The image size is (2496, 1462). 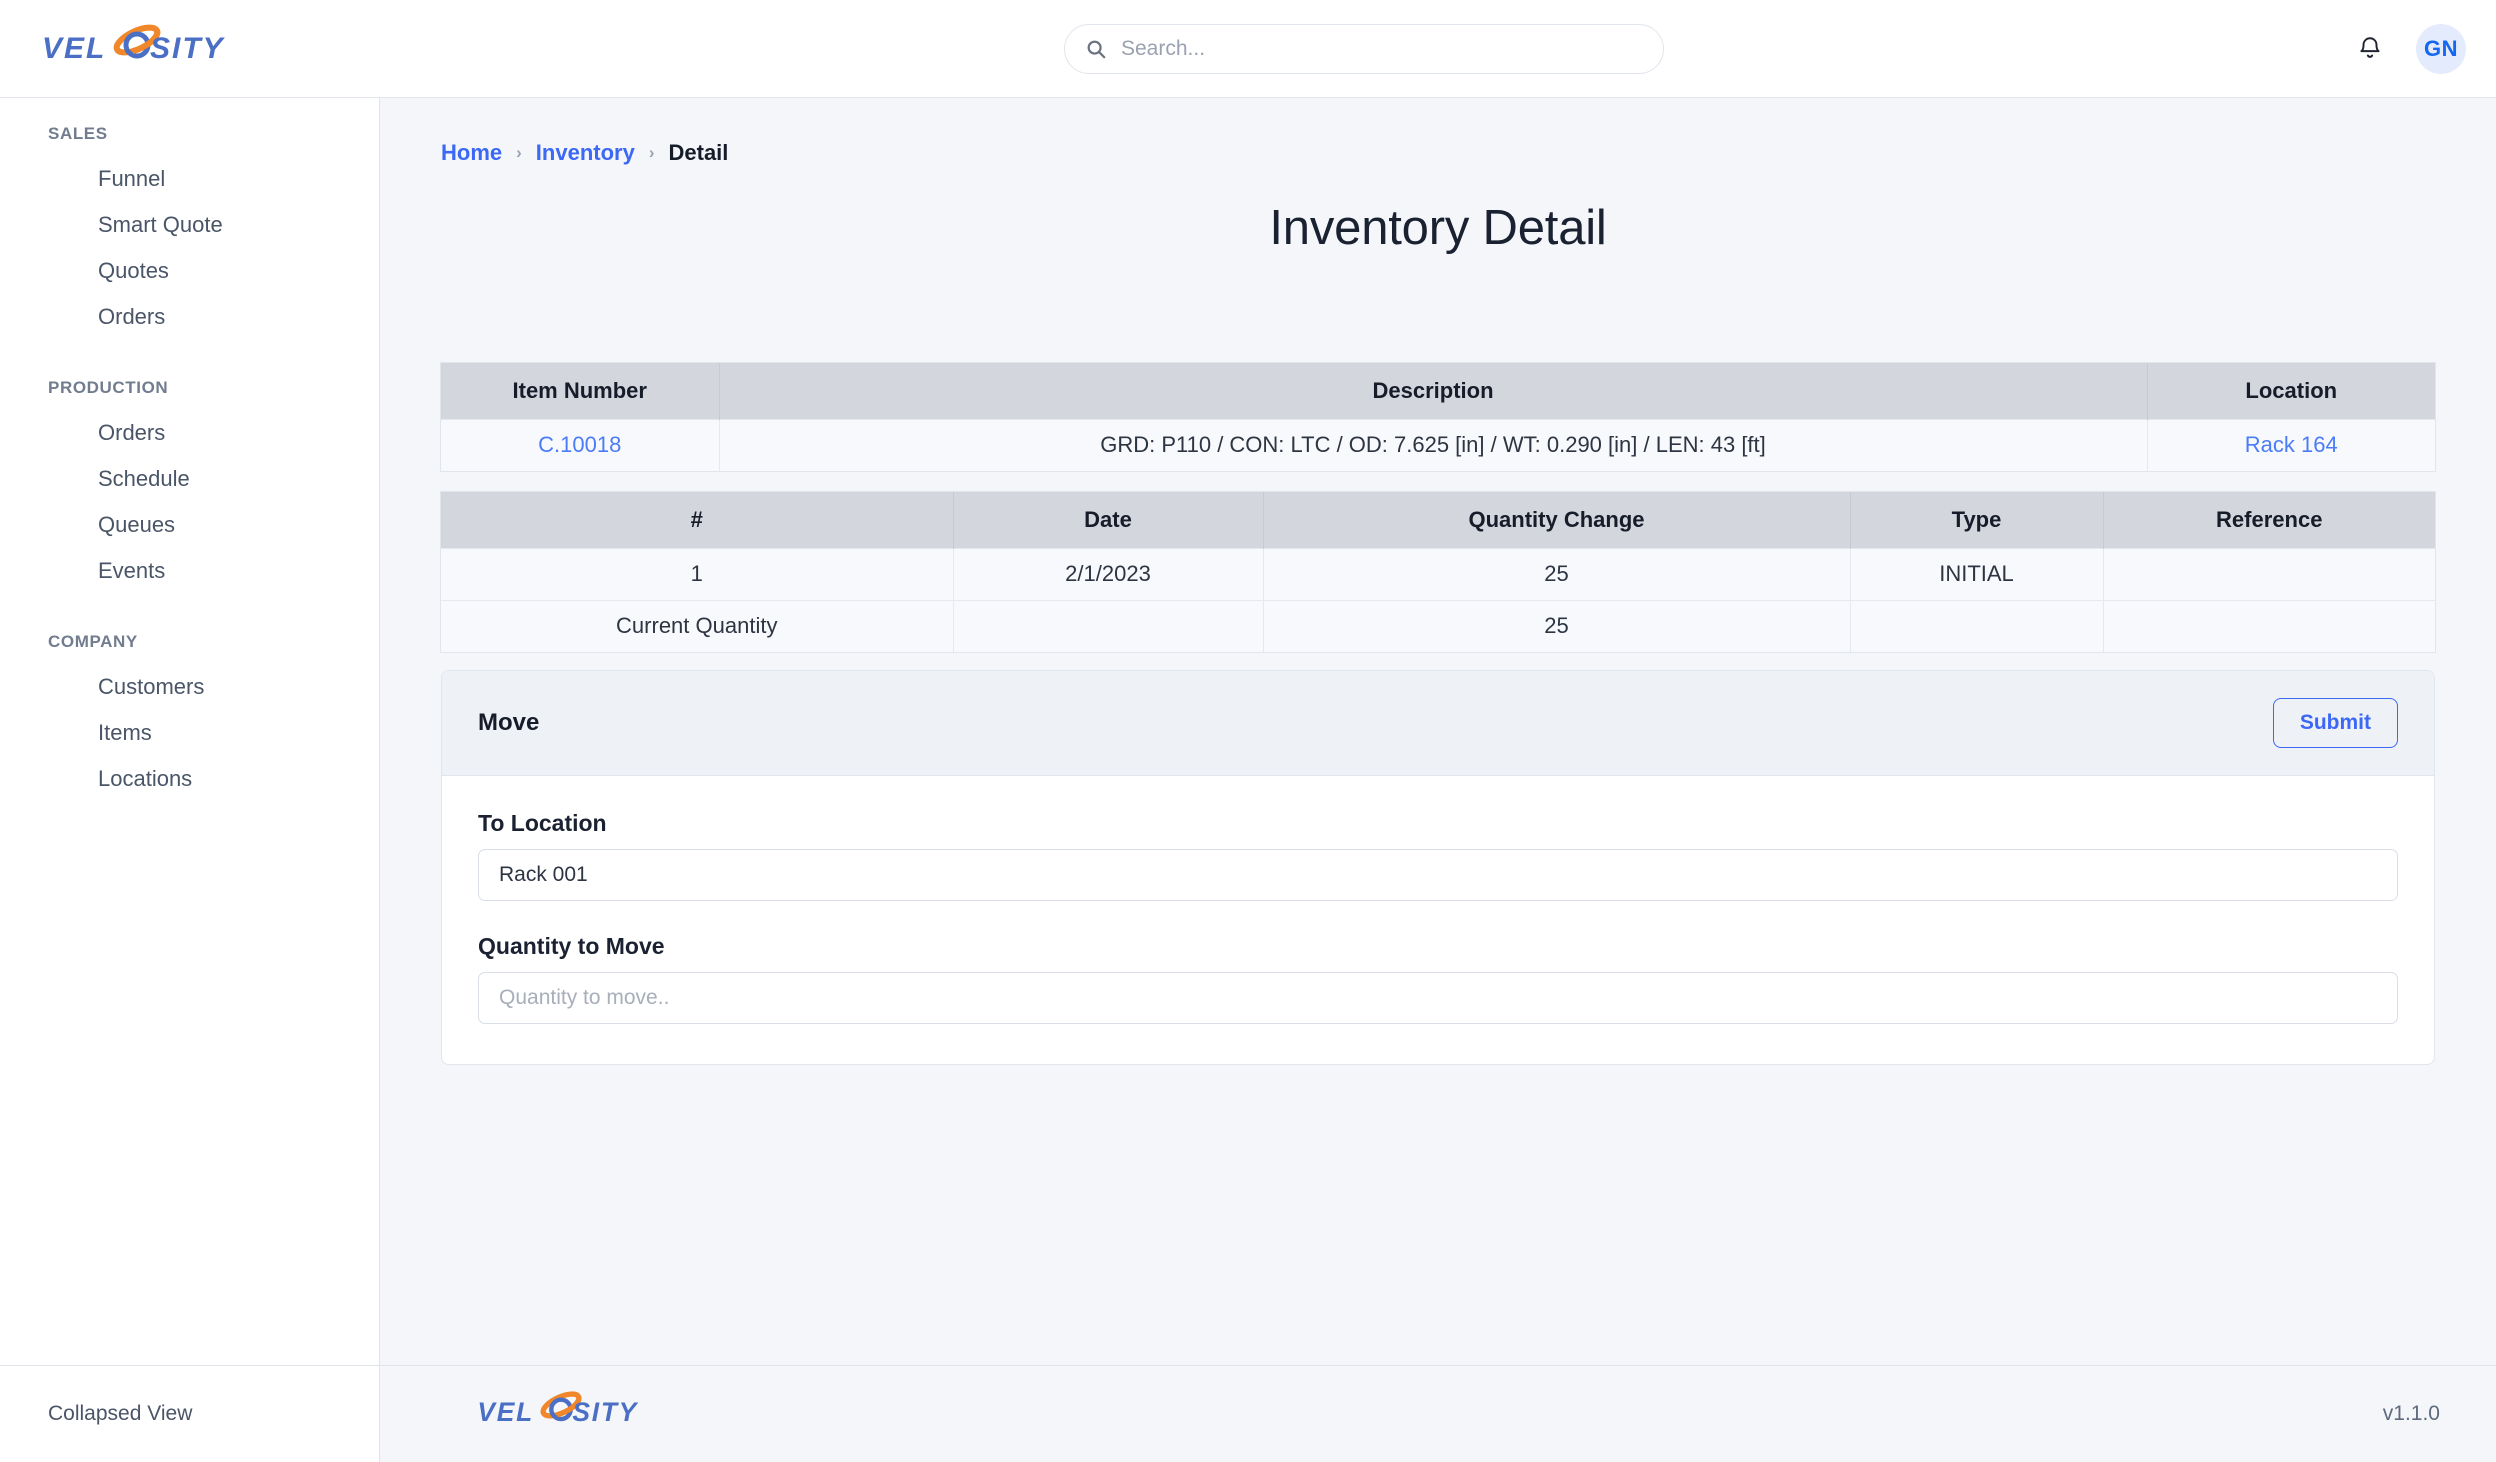 I want to click on breadcrumb-item-home: Home, so click(x=471, y=153).